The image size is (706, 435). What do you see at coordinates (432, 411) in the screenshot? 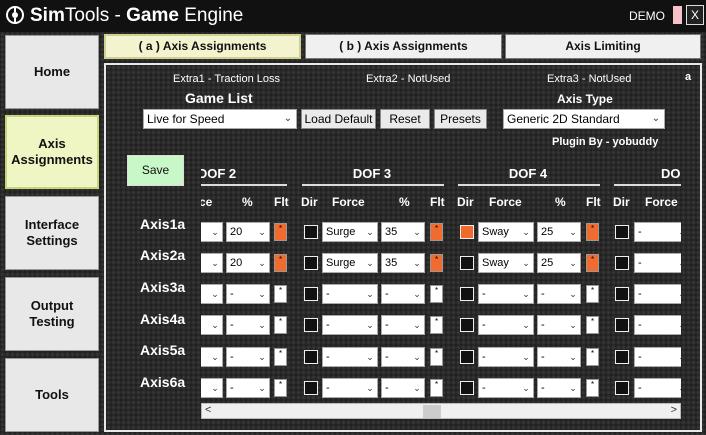
I see `scroll-thumb` at bounding box center [432, 411].